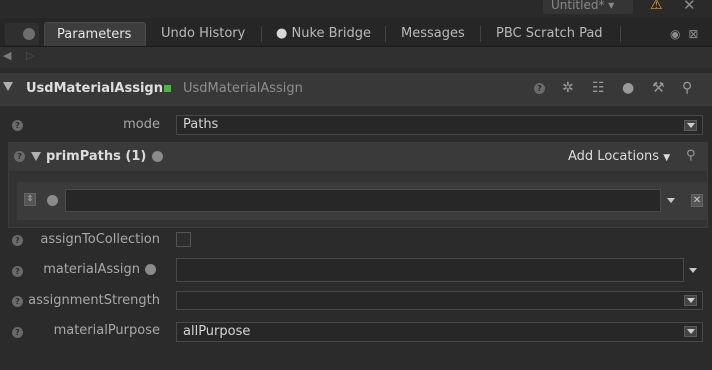 This screenshot has height=370, width=712. I want to click on tab-label: PBC Scratch Pad, so click(549, 33).